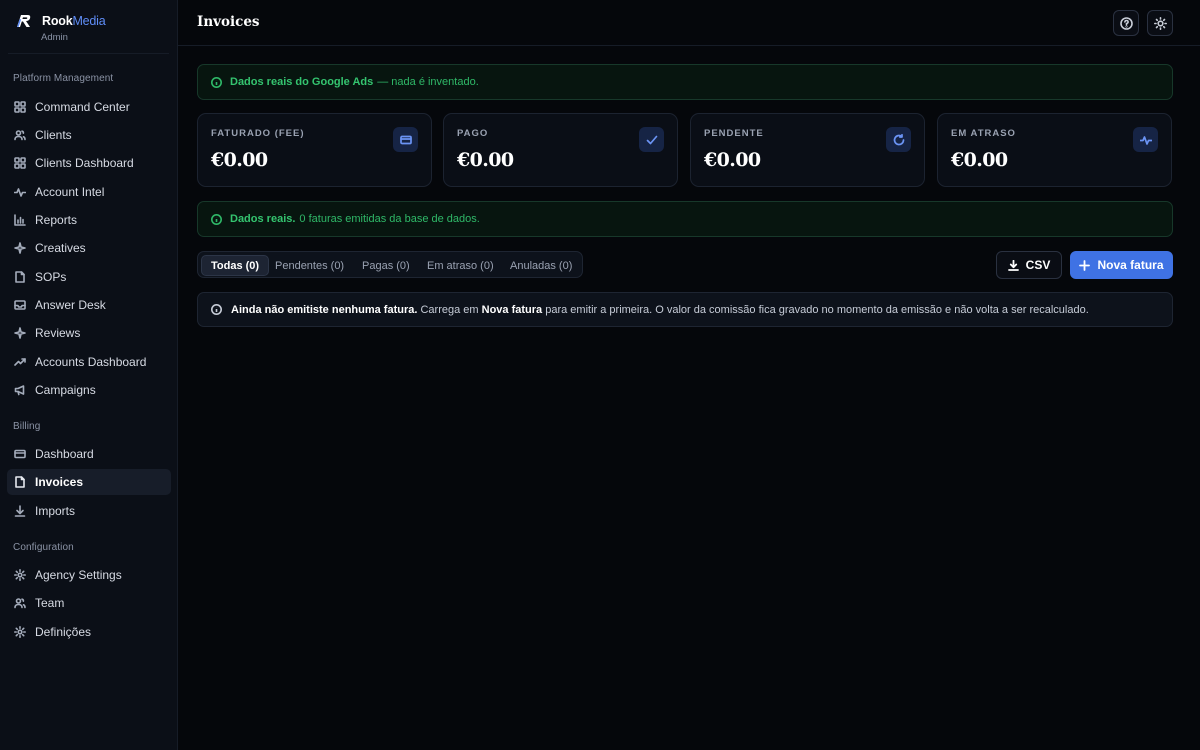 This screenshot has height=750, width=1200. Describe the element at coordinates (309, 265) in the screenshot. I see `tab-pendentes: Pendentes (0)` at that location.